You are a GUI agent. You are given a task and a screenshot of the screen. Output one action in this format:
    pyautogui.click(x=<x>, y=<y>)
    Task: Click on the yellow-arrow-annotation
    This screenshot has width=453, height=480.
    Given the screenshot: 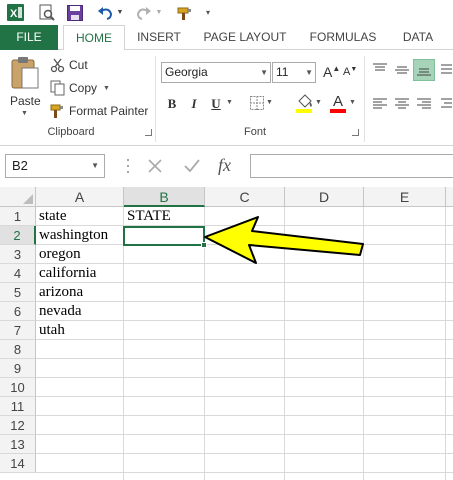 What is the action you would take?
    pyautogui.click(x=284, y=240)
    